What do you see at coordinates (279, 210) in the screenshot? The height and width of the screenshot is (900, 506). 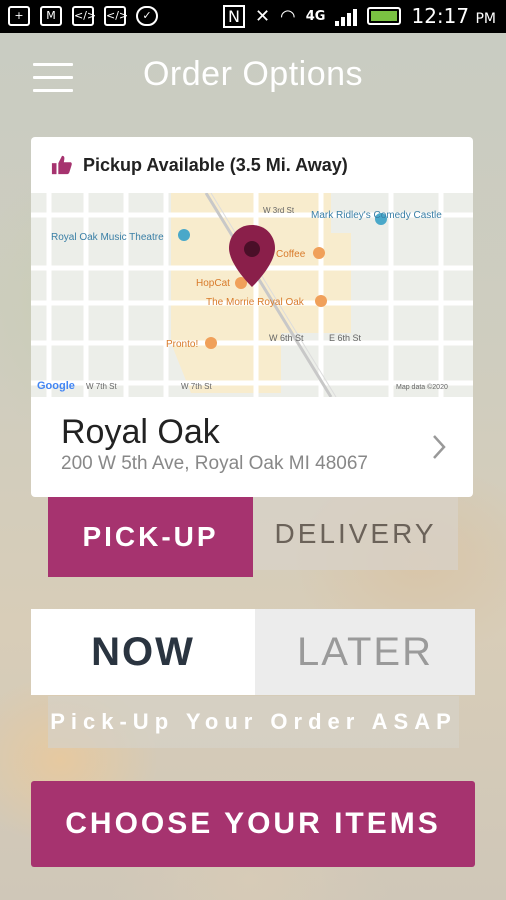 I see `map-label: W 3rd St` at bounding box center [279, 210].